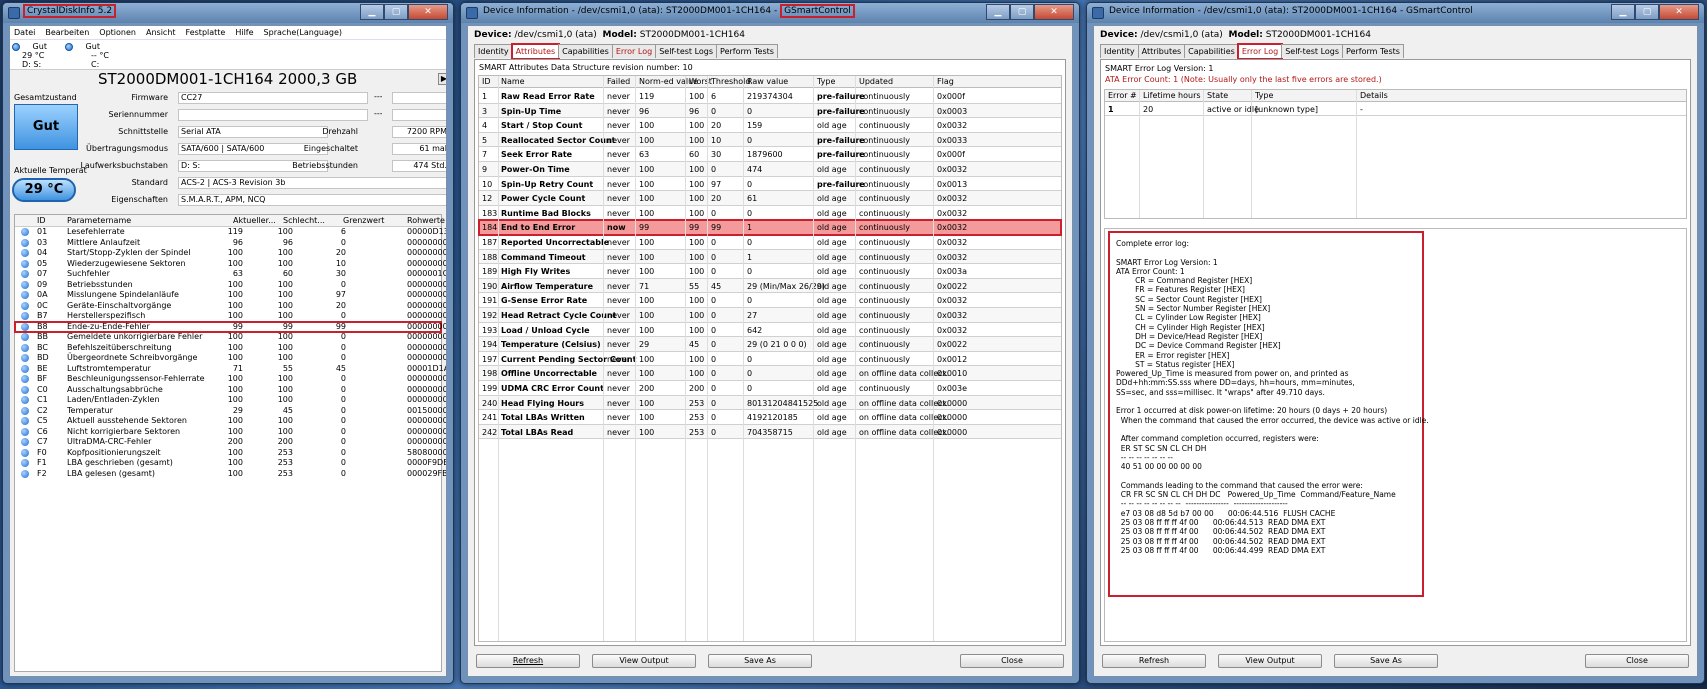 This screenshot has width=1707, height=689. Describe the element at coordinates (303, 32) in the screenshot. I see `menu-item-6: Sprache(Language)` at that location.